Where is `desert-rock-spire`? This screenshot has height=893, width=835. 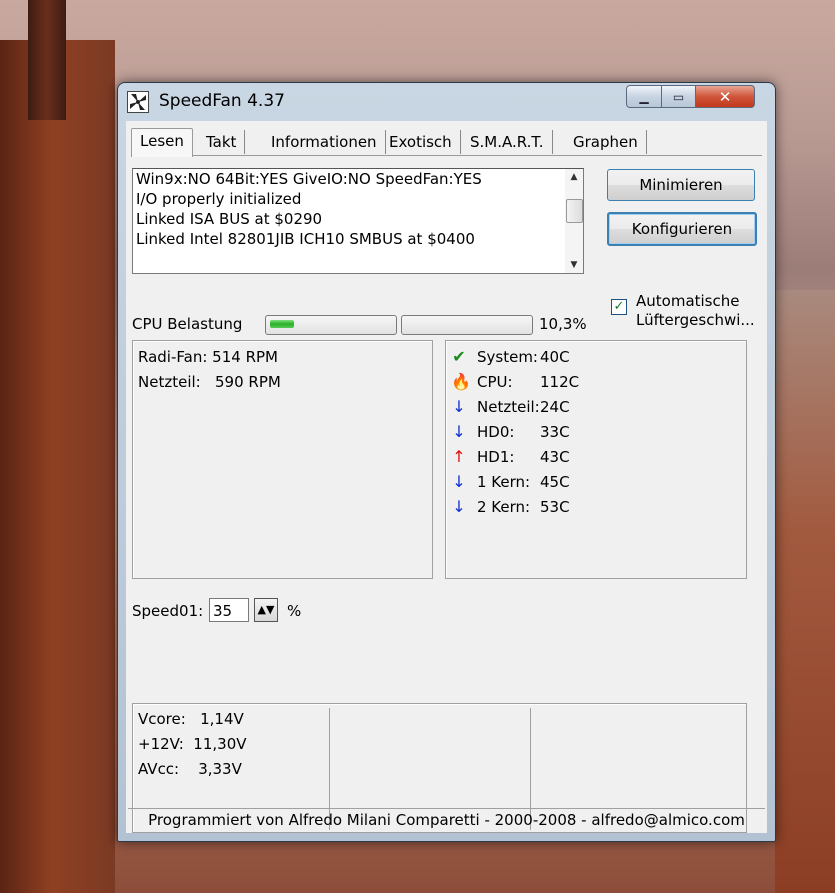
desert-rock-spire is located at coordinates (47, 60).